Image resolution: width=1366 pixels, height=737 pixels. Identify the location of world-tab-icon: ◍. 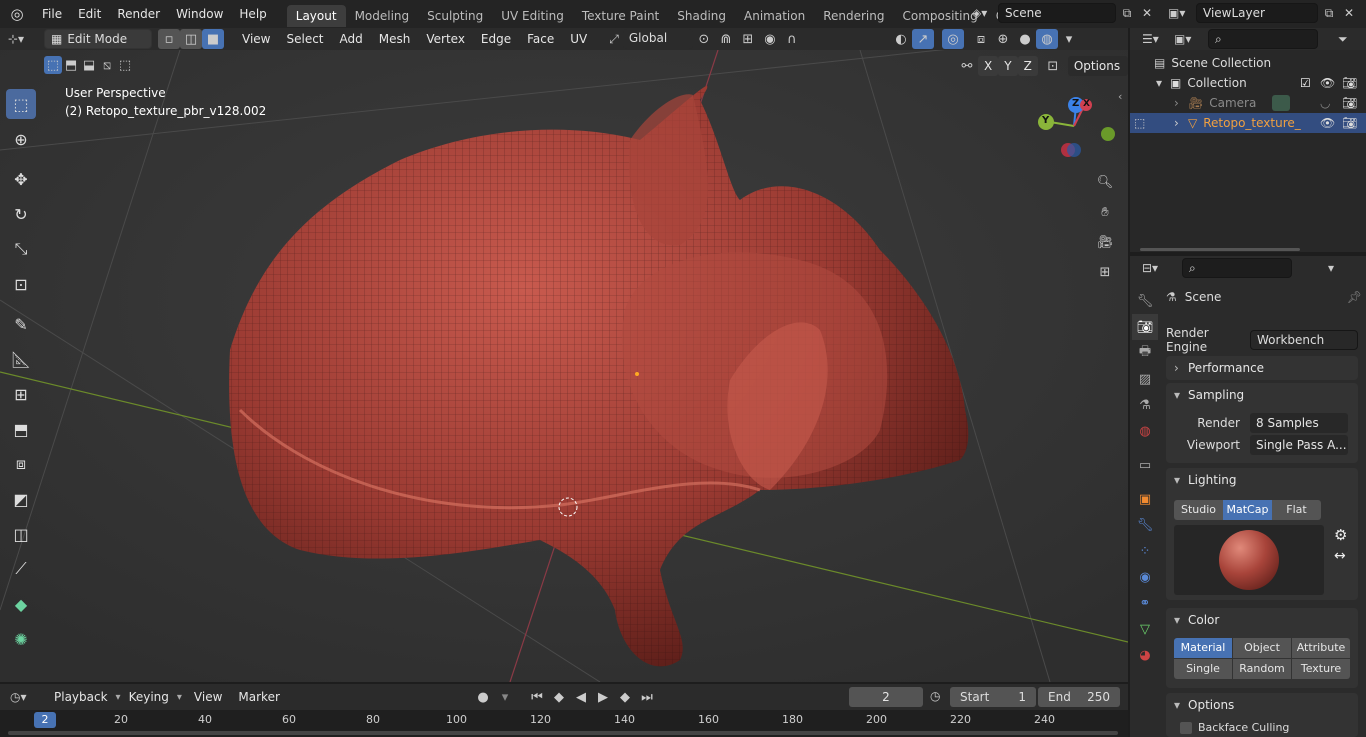
(1145, 431).